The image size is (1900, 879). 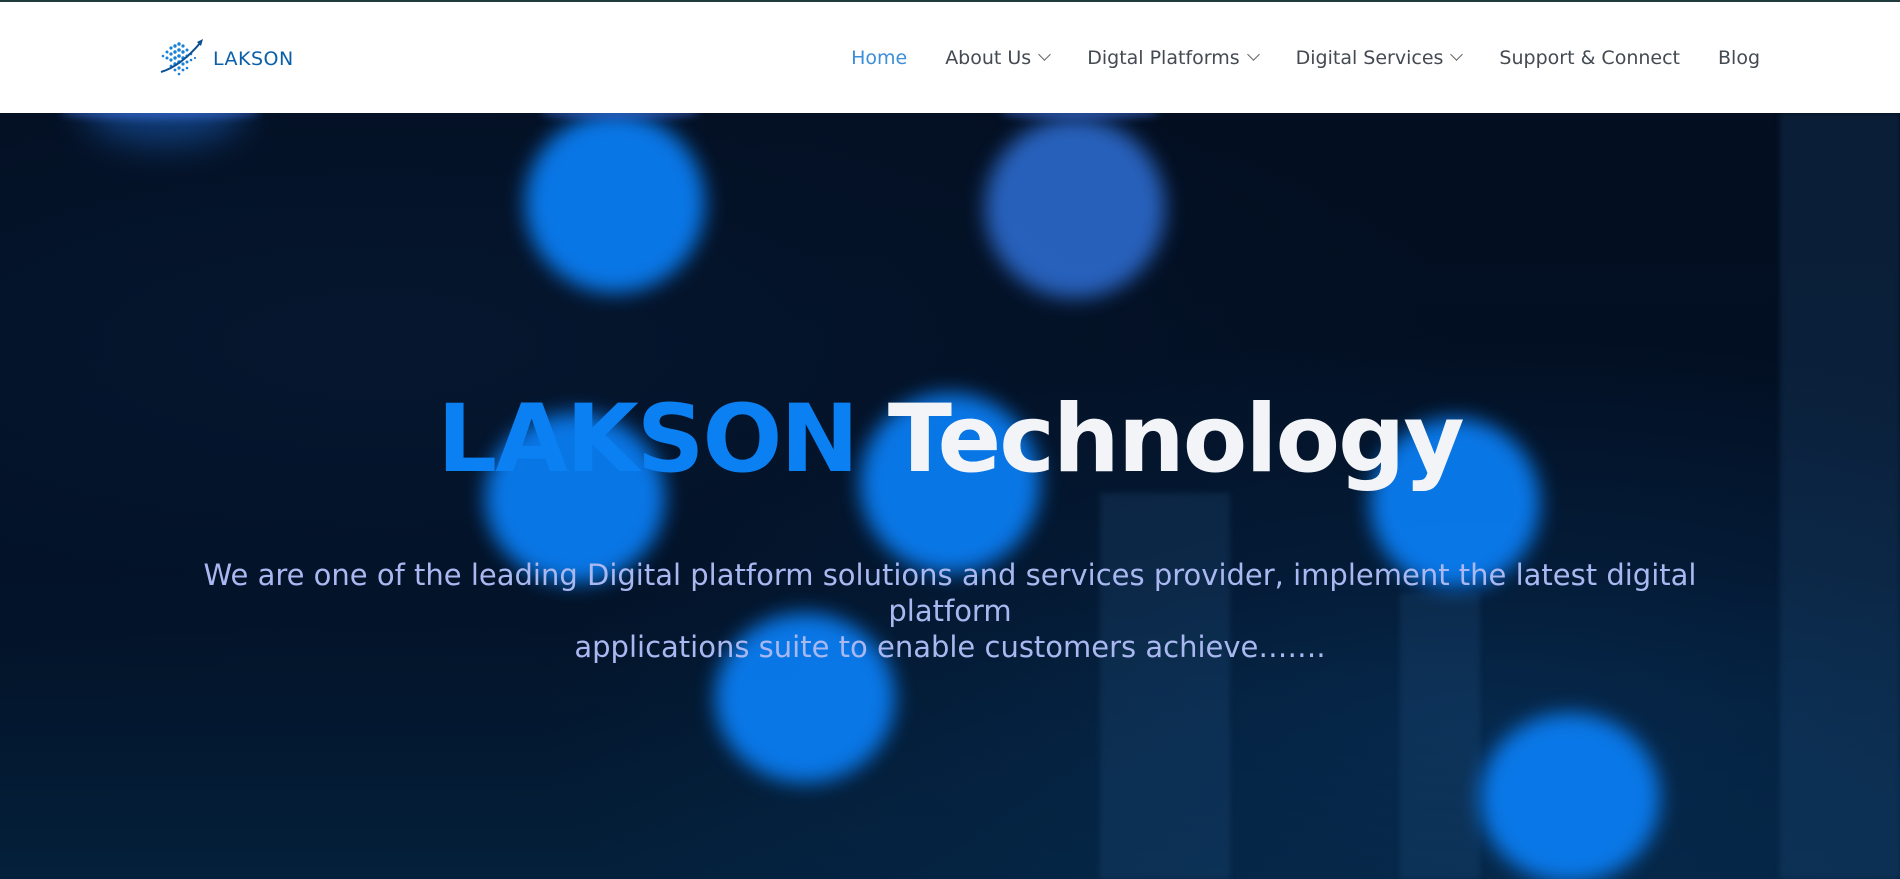 What do you see at coordinates (988, 57) in the screenshot?
I see `nav-label: About Us` at bounding box center [988, 57].